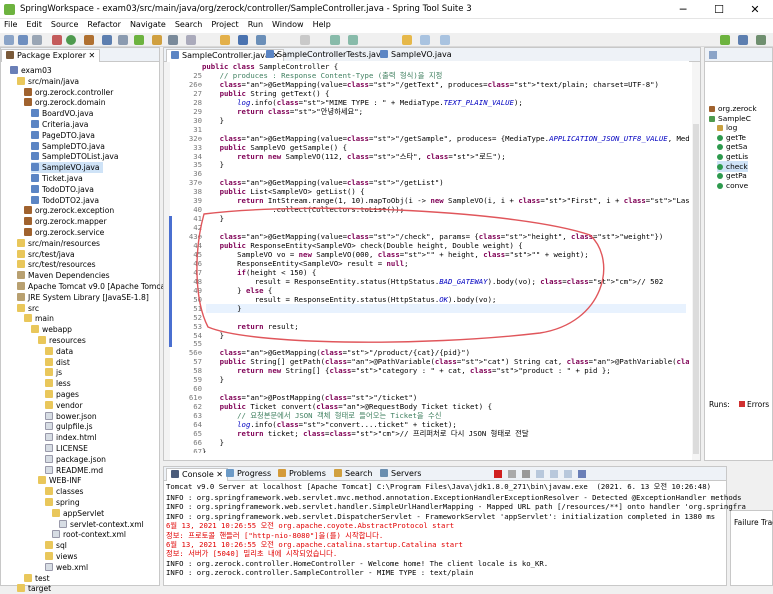 The width and height of the screenshot is (773, 594). What do you see at coordinates (683, 9) in the screenshot?
I see `minimize-button: ─` at bounding box center [683, 9].